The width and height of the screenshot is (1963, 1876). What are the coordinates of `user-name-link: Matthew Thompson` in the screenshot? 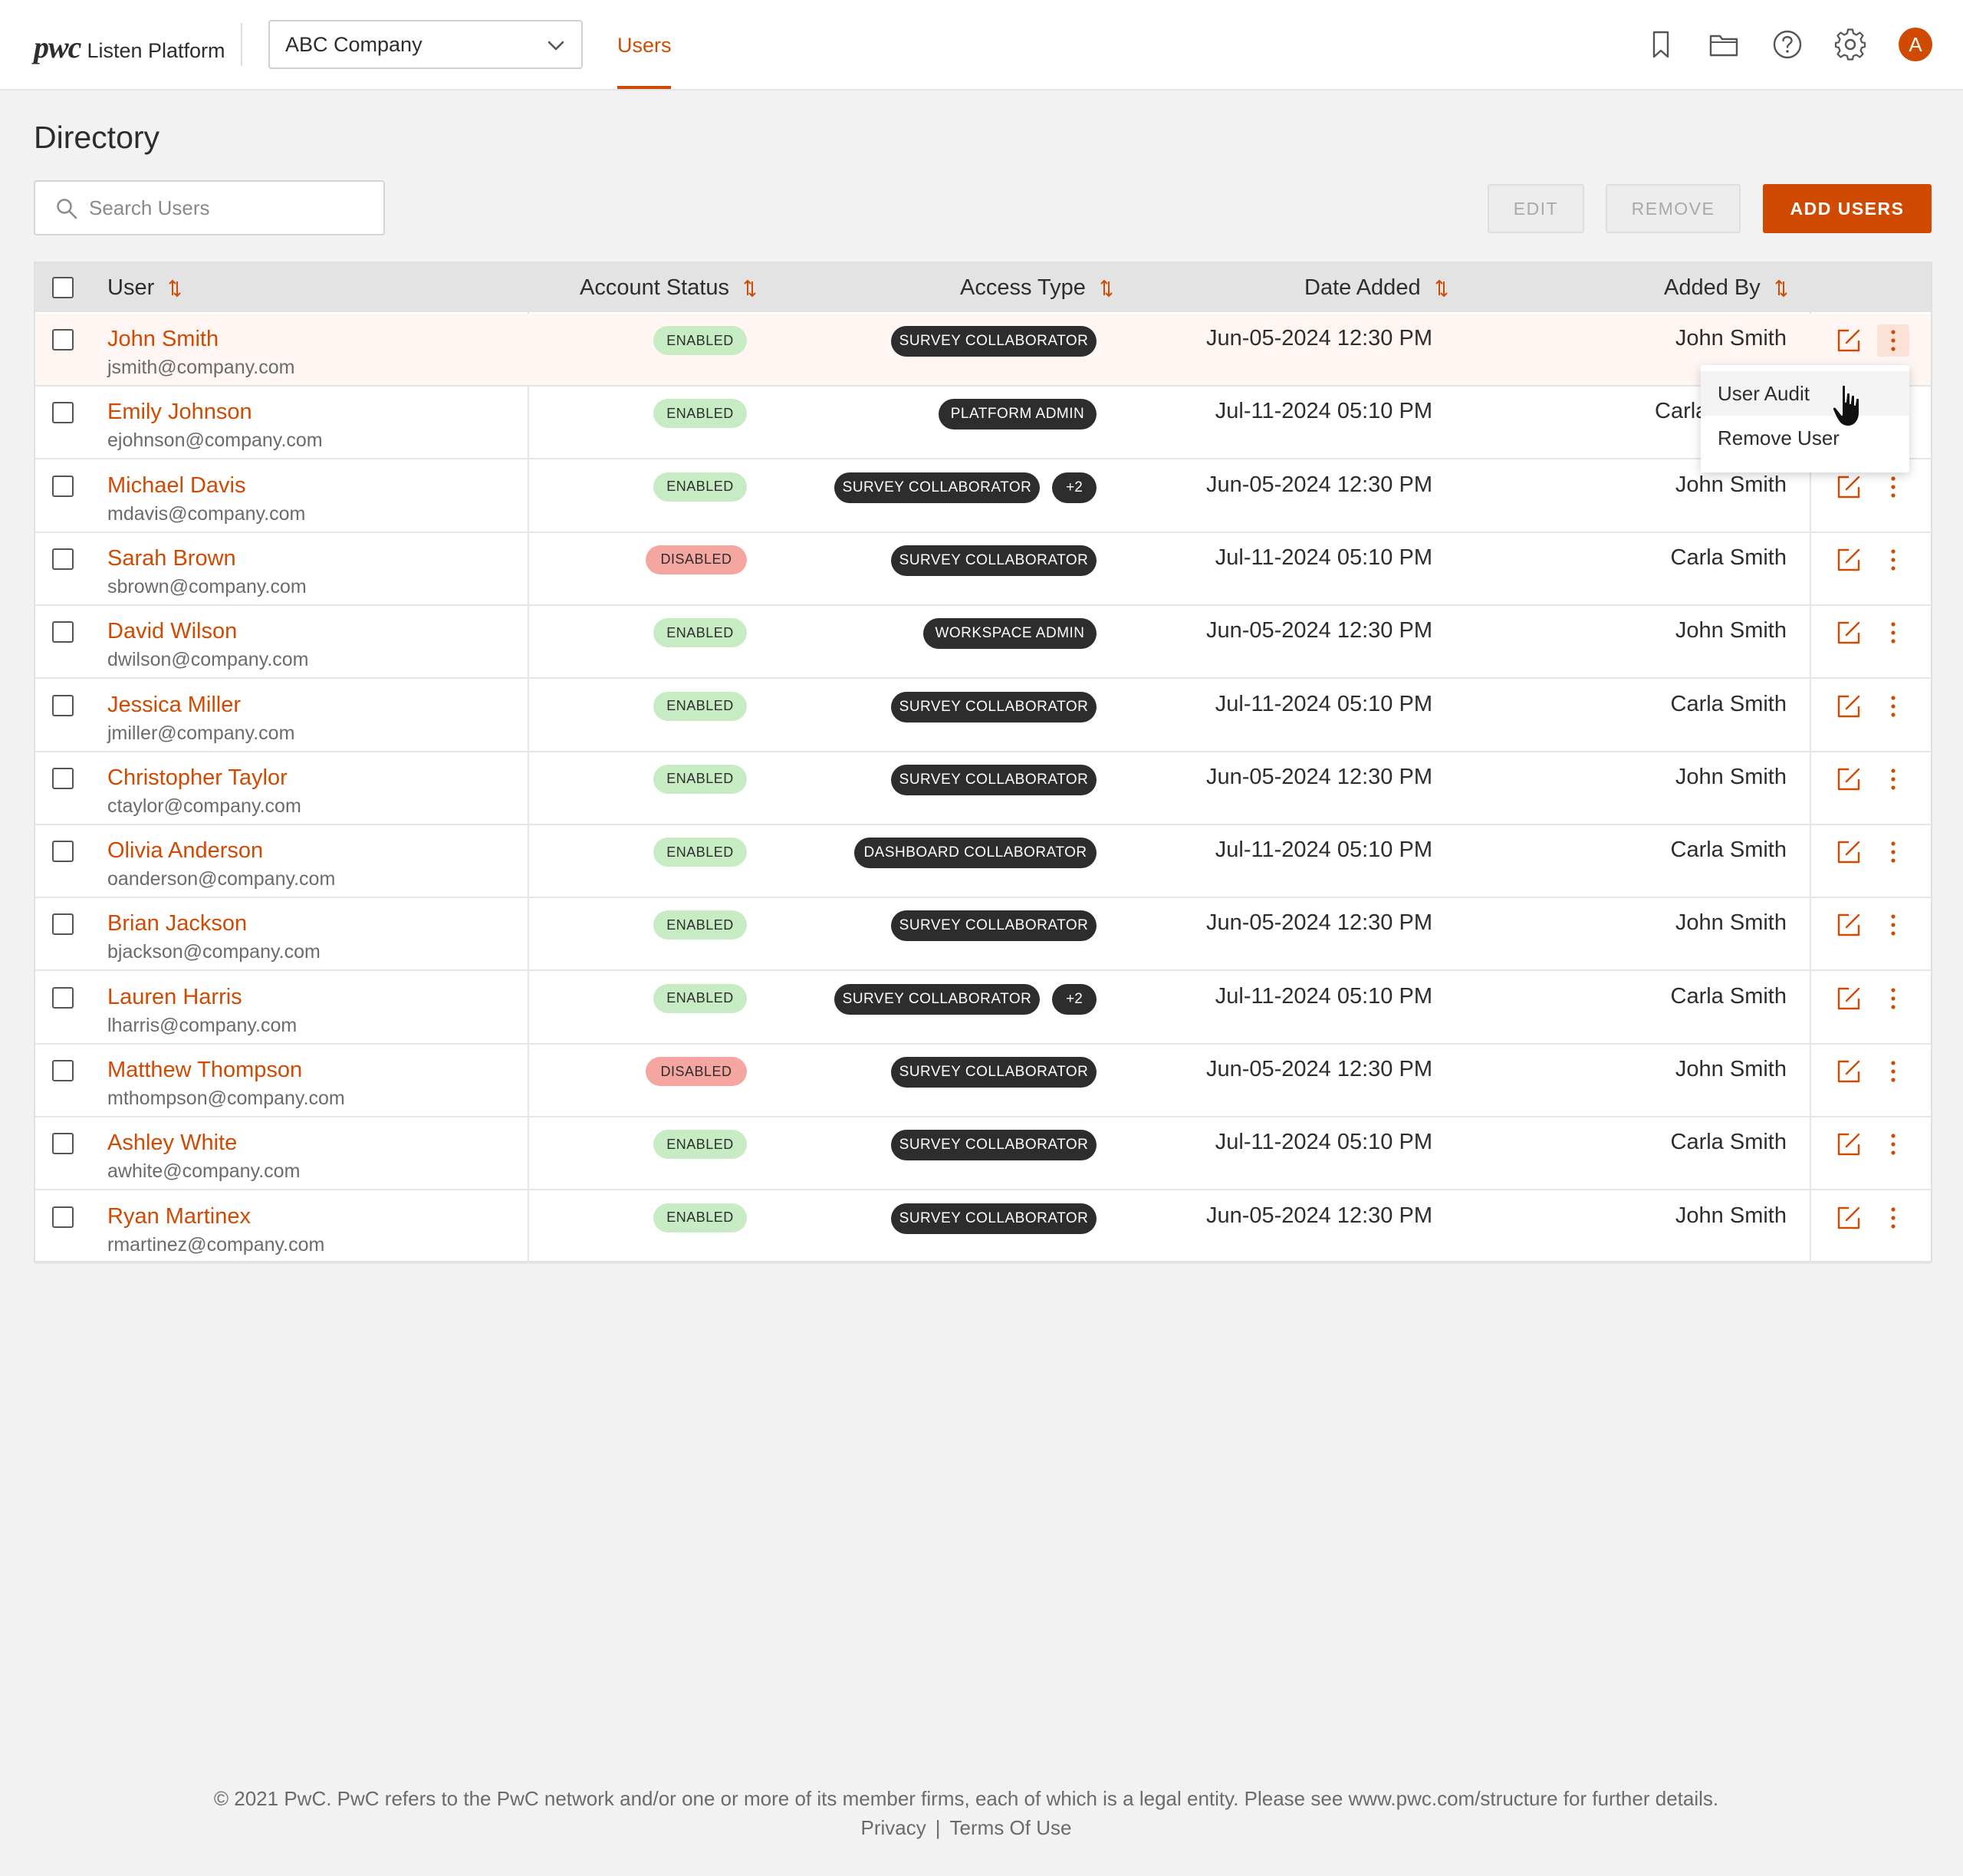 It's located at (204, 1070).